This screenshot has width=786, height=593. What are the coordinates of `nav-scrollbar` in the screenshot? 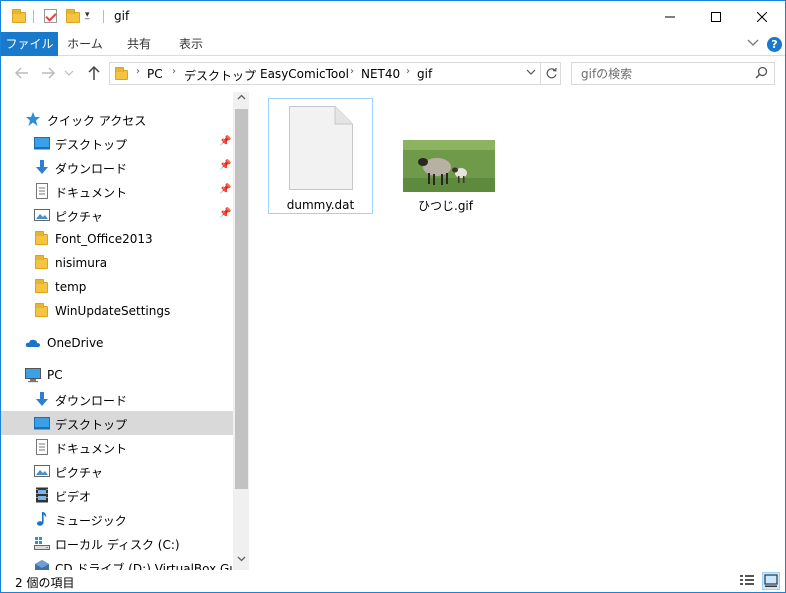 It's located at (241, 331).